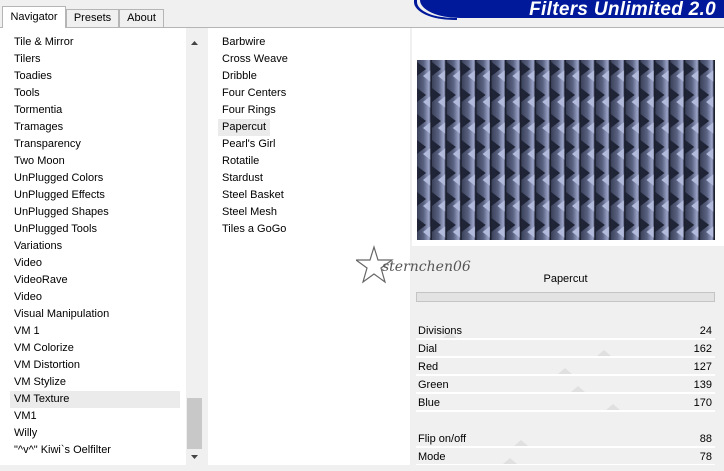  I want to click on filter-item: Stardust, so click(242, 178).